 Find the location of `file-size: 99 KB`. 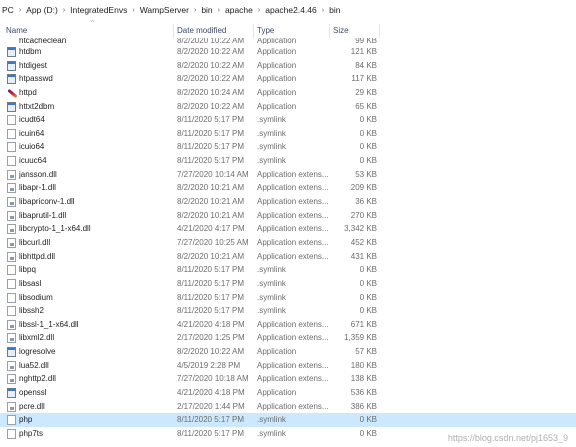

file-size: 99 KB is located at coordinates (366, 41).